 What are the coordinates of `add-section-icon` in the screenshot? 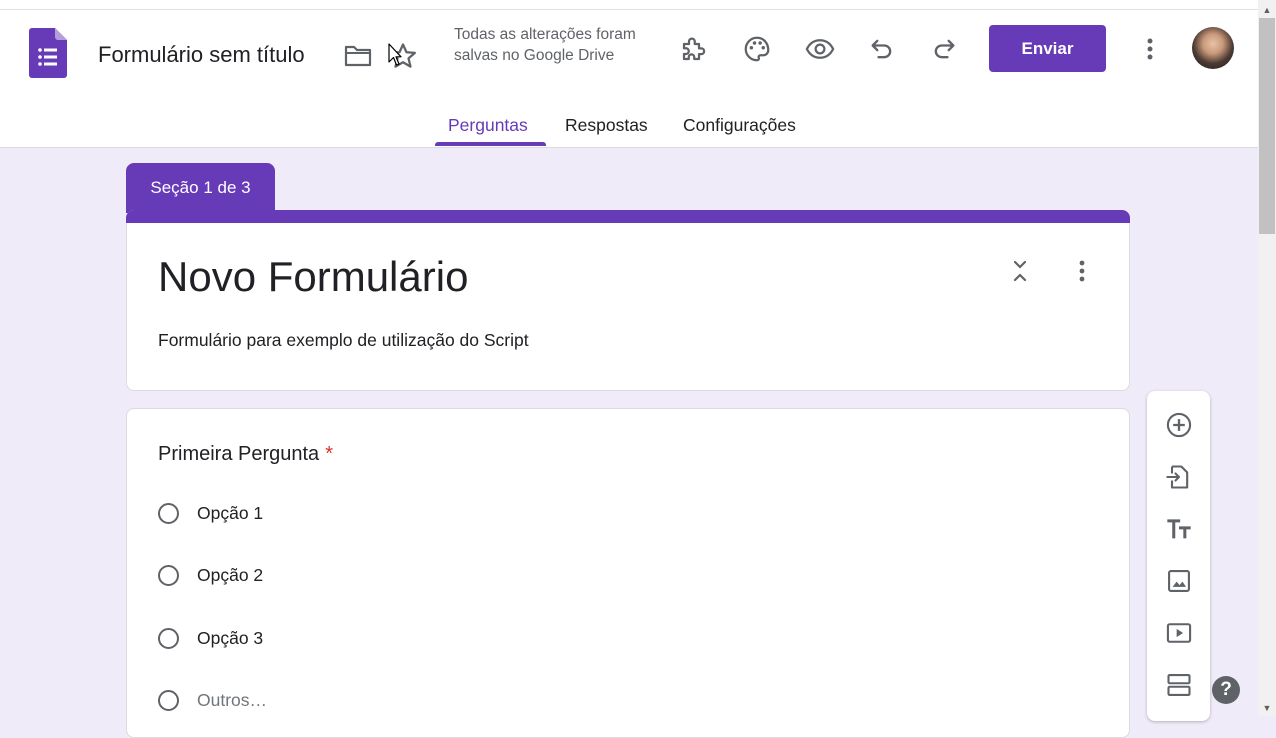 It's located at (1179, 685).